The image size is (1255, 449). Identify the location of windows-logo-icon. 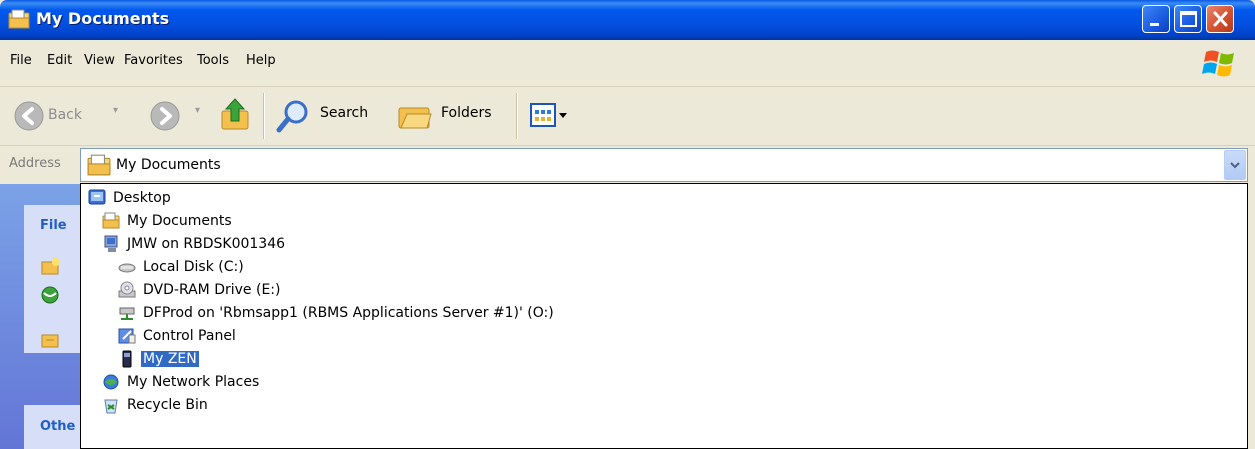
(1218, 63).